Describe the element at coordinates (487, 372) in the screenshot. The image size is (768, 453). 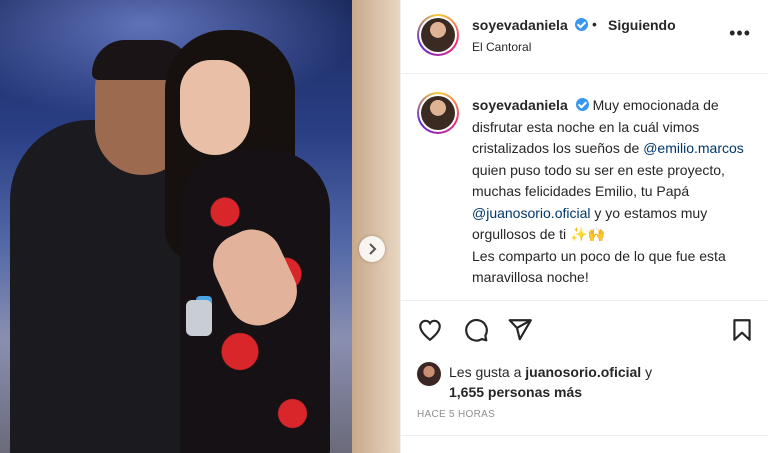
I see `likes-prefix: Les gusta a` at that location.